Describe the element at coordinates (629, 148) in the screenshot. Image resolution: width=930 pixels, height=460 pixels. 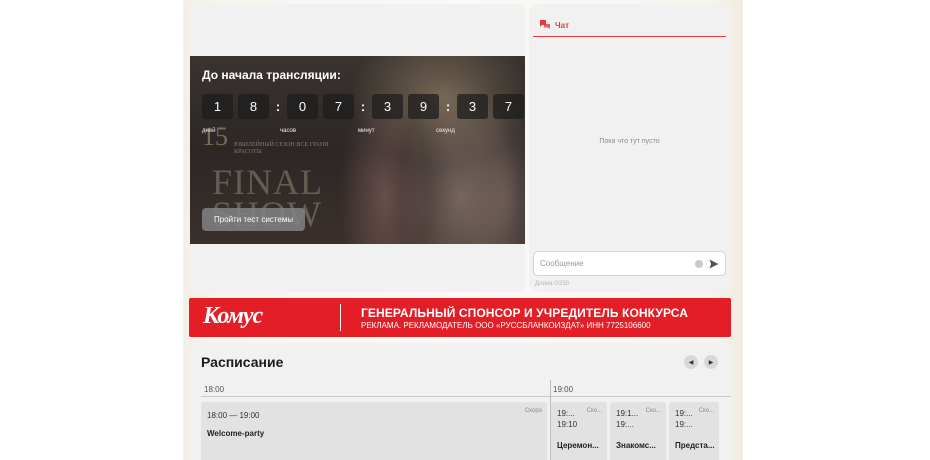
I see `chat-panel: Чат Пока что тут пусто Длина 0/250` at that location.